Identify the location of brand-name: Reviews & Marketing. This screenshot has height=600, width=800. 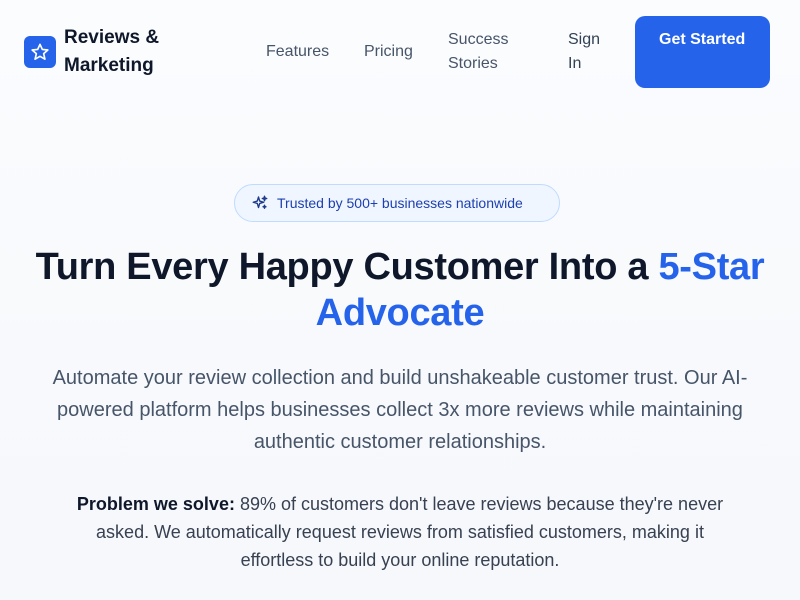
(112, 51).